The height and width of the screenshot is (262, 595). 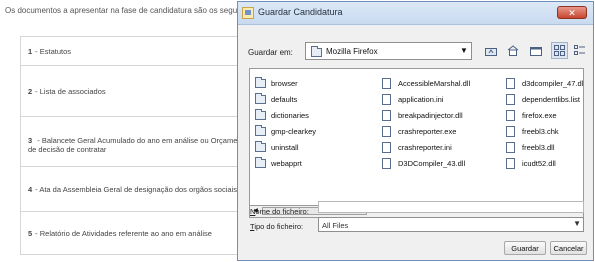 What do you see at coordinates (551, 99) in the screenshot?
I see `file-name: dependentlibs.list` at bounding box center [551, 99].